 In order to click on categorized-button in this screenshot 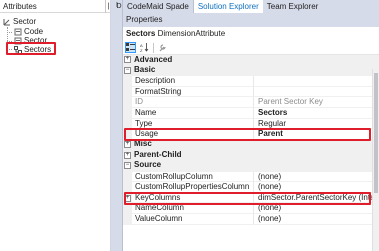, I will do `click(130, 47)`.